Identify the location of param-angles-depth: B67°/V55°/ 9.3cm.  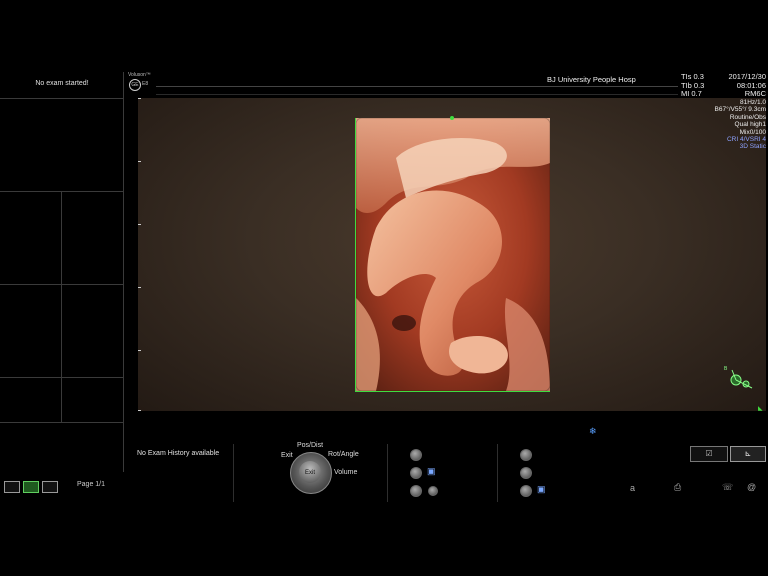
(740, 110).